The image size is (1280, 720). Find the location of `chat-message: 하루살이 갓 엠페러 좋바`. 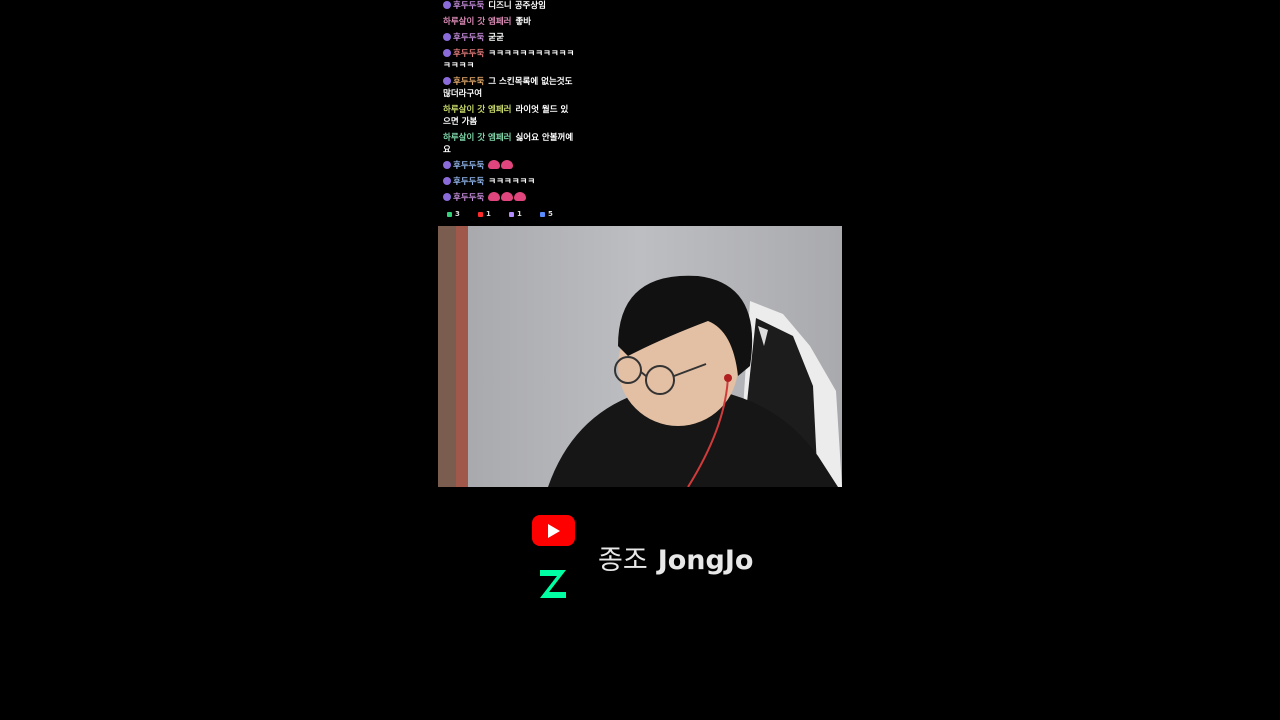

chat-message: 하루살이 갓 엠페러 좋바 is located at coordinates (509, 22).